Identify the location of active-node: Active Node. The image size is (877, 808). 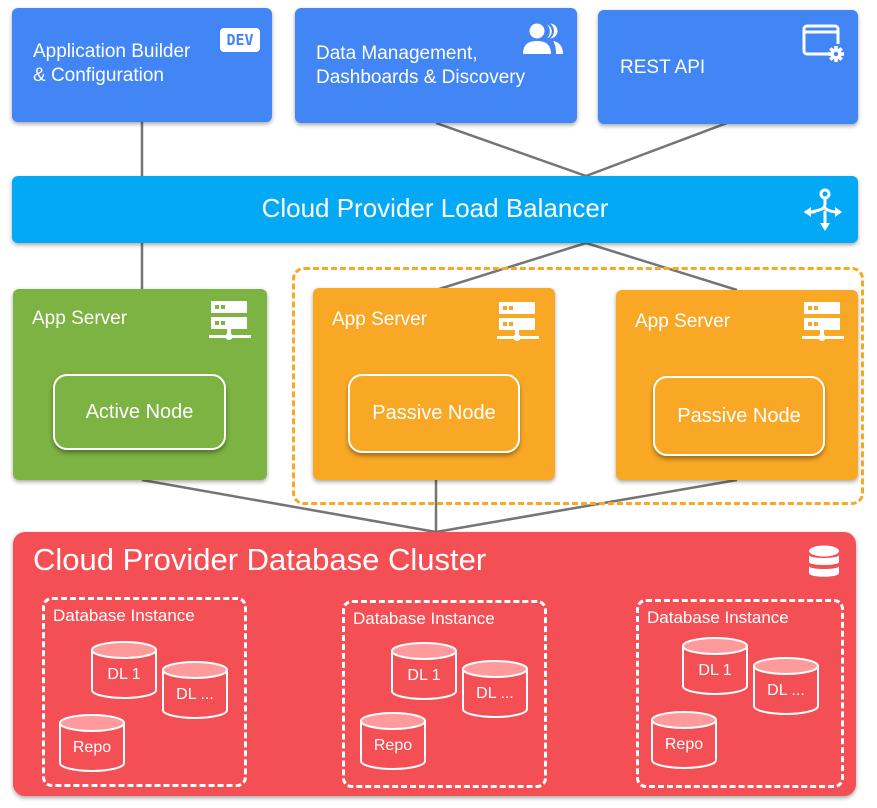
(139, 412).